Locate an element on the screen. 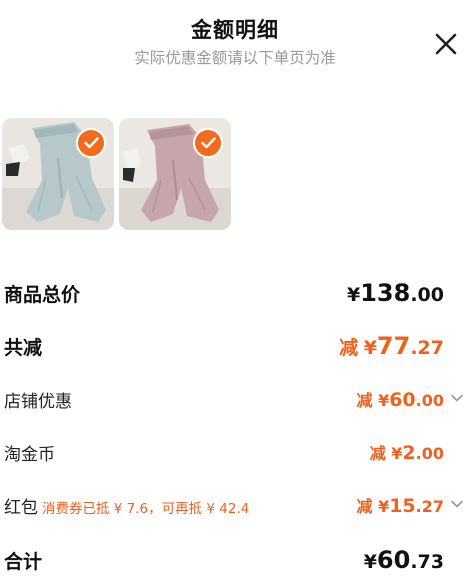 This screenshot has width=470, height=582. total-discount-row: 共减 减 ¥77.27 is located at coordinates (235, 347).